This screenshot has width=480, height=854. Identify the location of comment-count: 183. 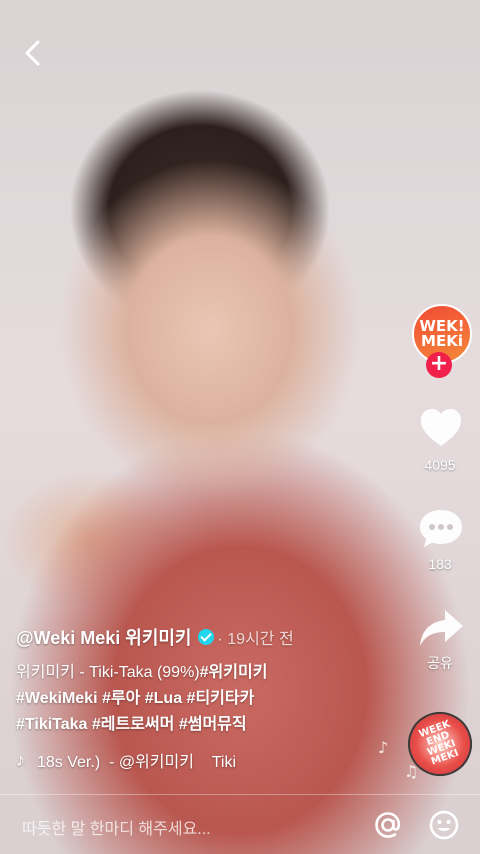
(440, 564).